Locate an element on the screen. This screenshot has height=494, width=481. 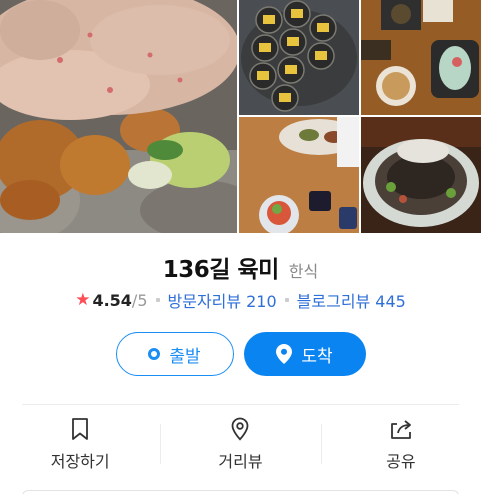
share-label: 공유 is located at coordinates (401, 461).